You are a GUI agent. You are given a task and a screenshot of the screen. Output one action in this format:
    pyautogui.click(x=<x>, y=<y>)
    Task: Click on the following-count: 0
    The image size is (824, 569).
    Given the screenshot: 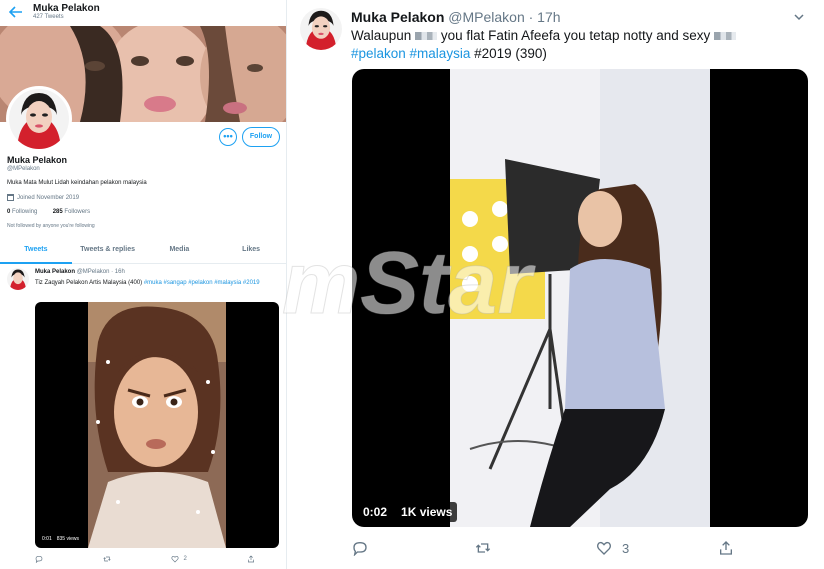 What is the action you would take?
    pyautogui.click(x=9, y=212)
    